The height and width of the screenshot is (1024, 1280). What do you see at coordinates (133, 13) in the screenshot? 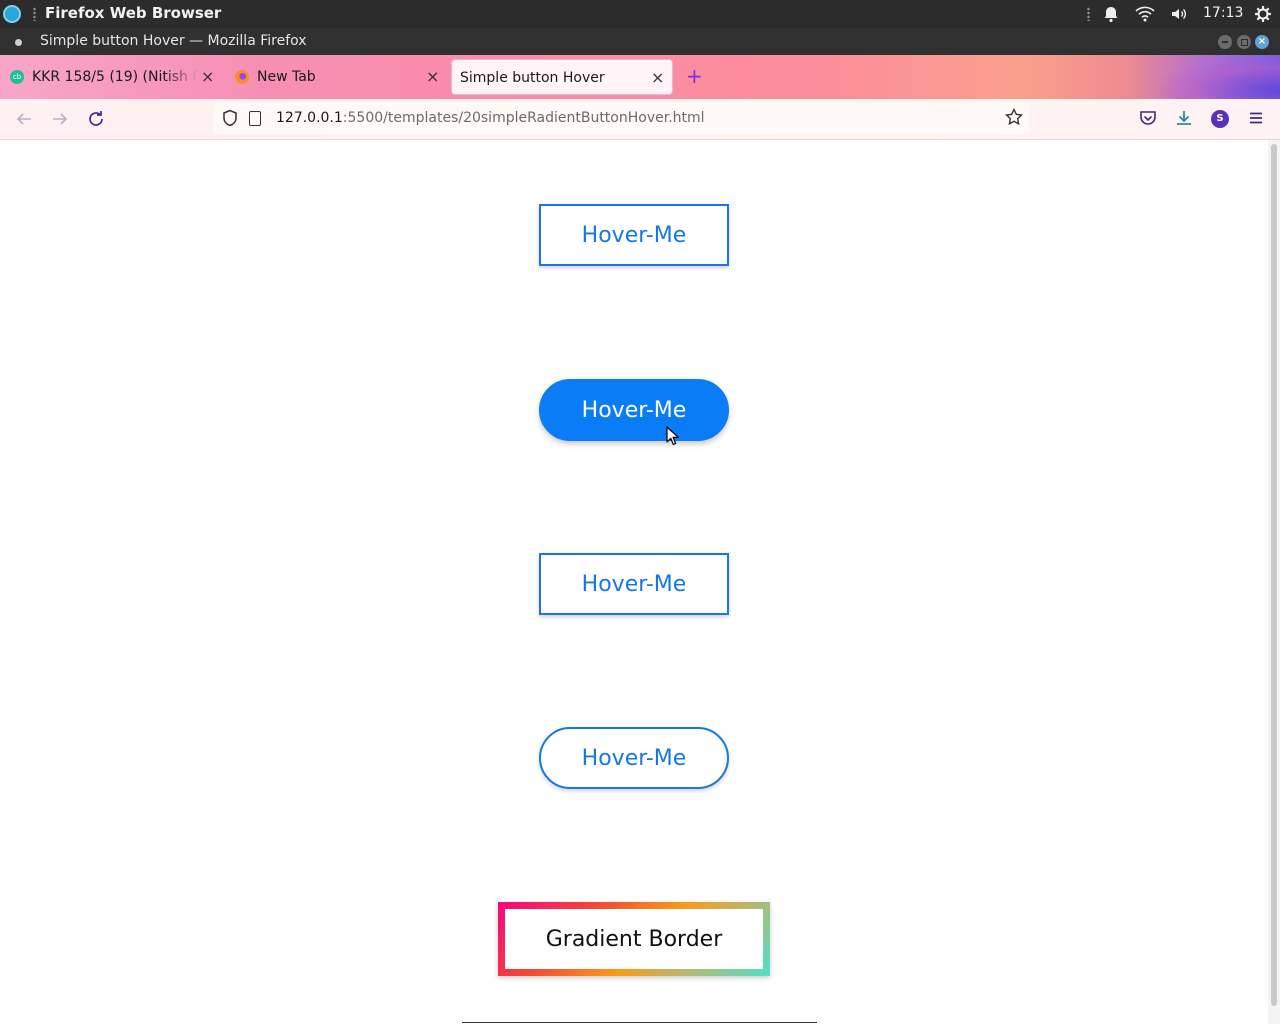
I see `active-app-name: Firefox Web Browser` at bounding box center [133, 13].